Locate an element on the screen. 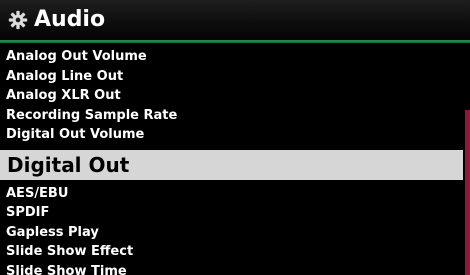 The width and height of the screenshot is (470, 275). menu-item-analog-line-out: Analog Line Out is located at coordinates (231, 77).